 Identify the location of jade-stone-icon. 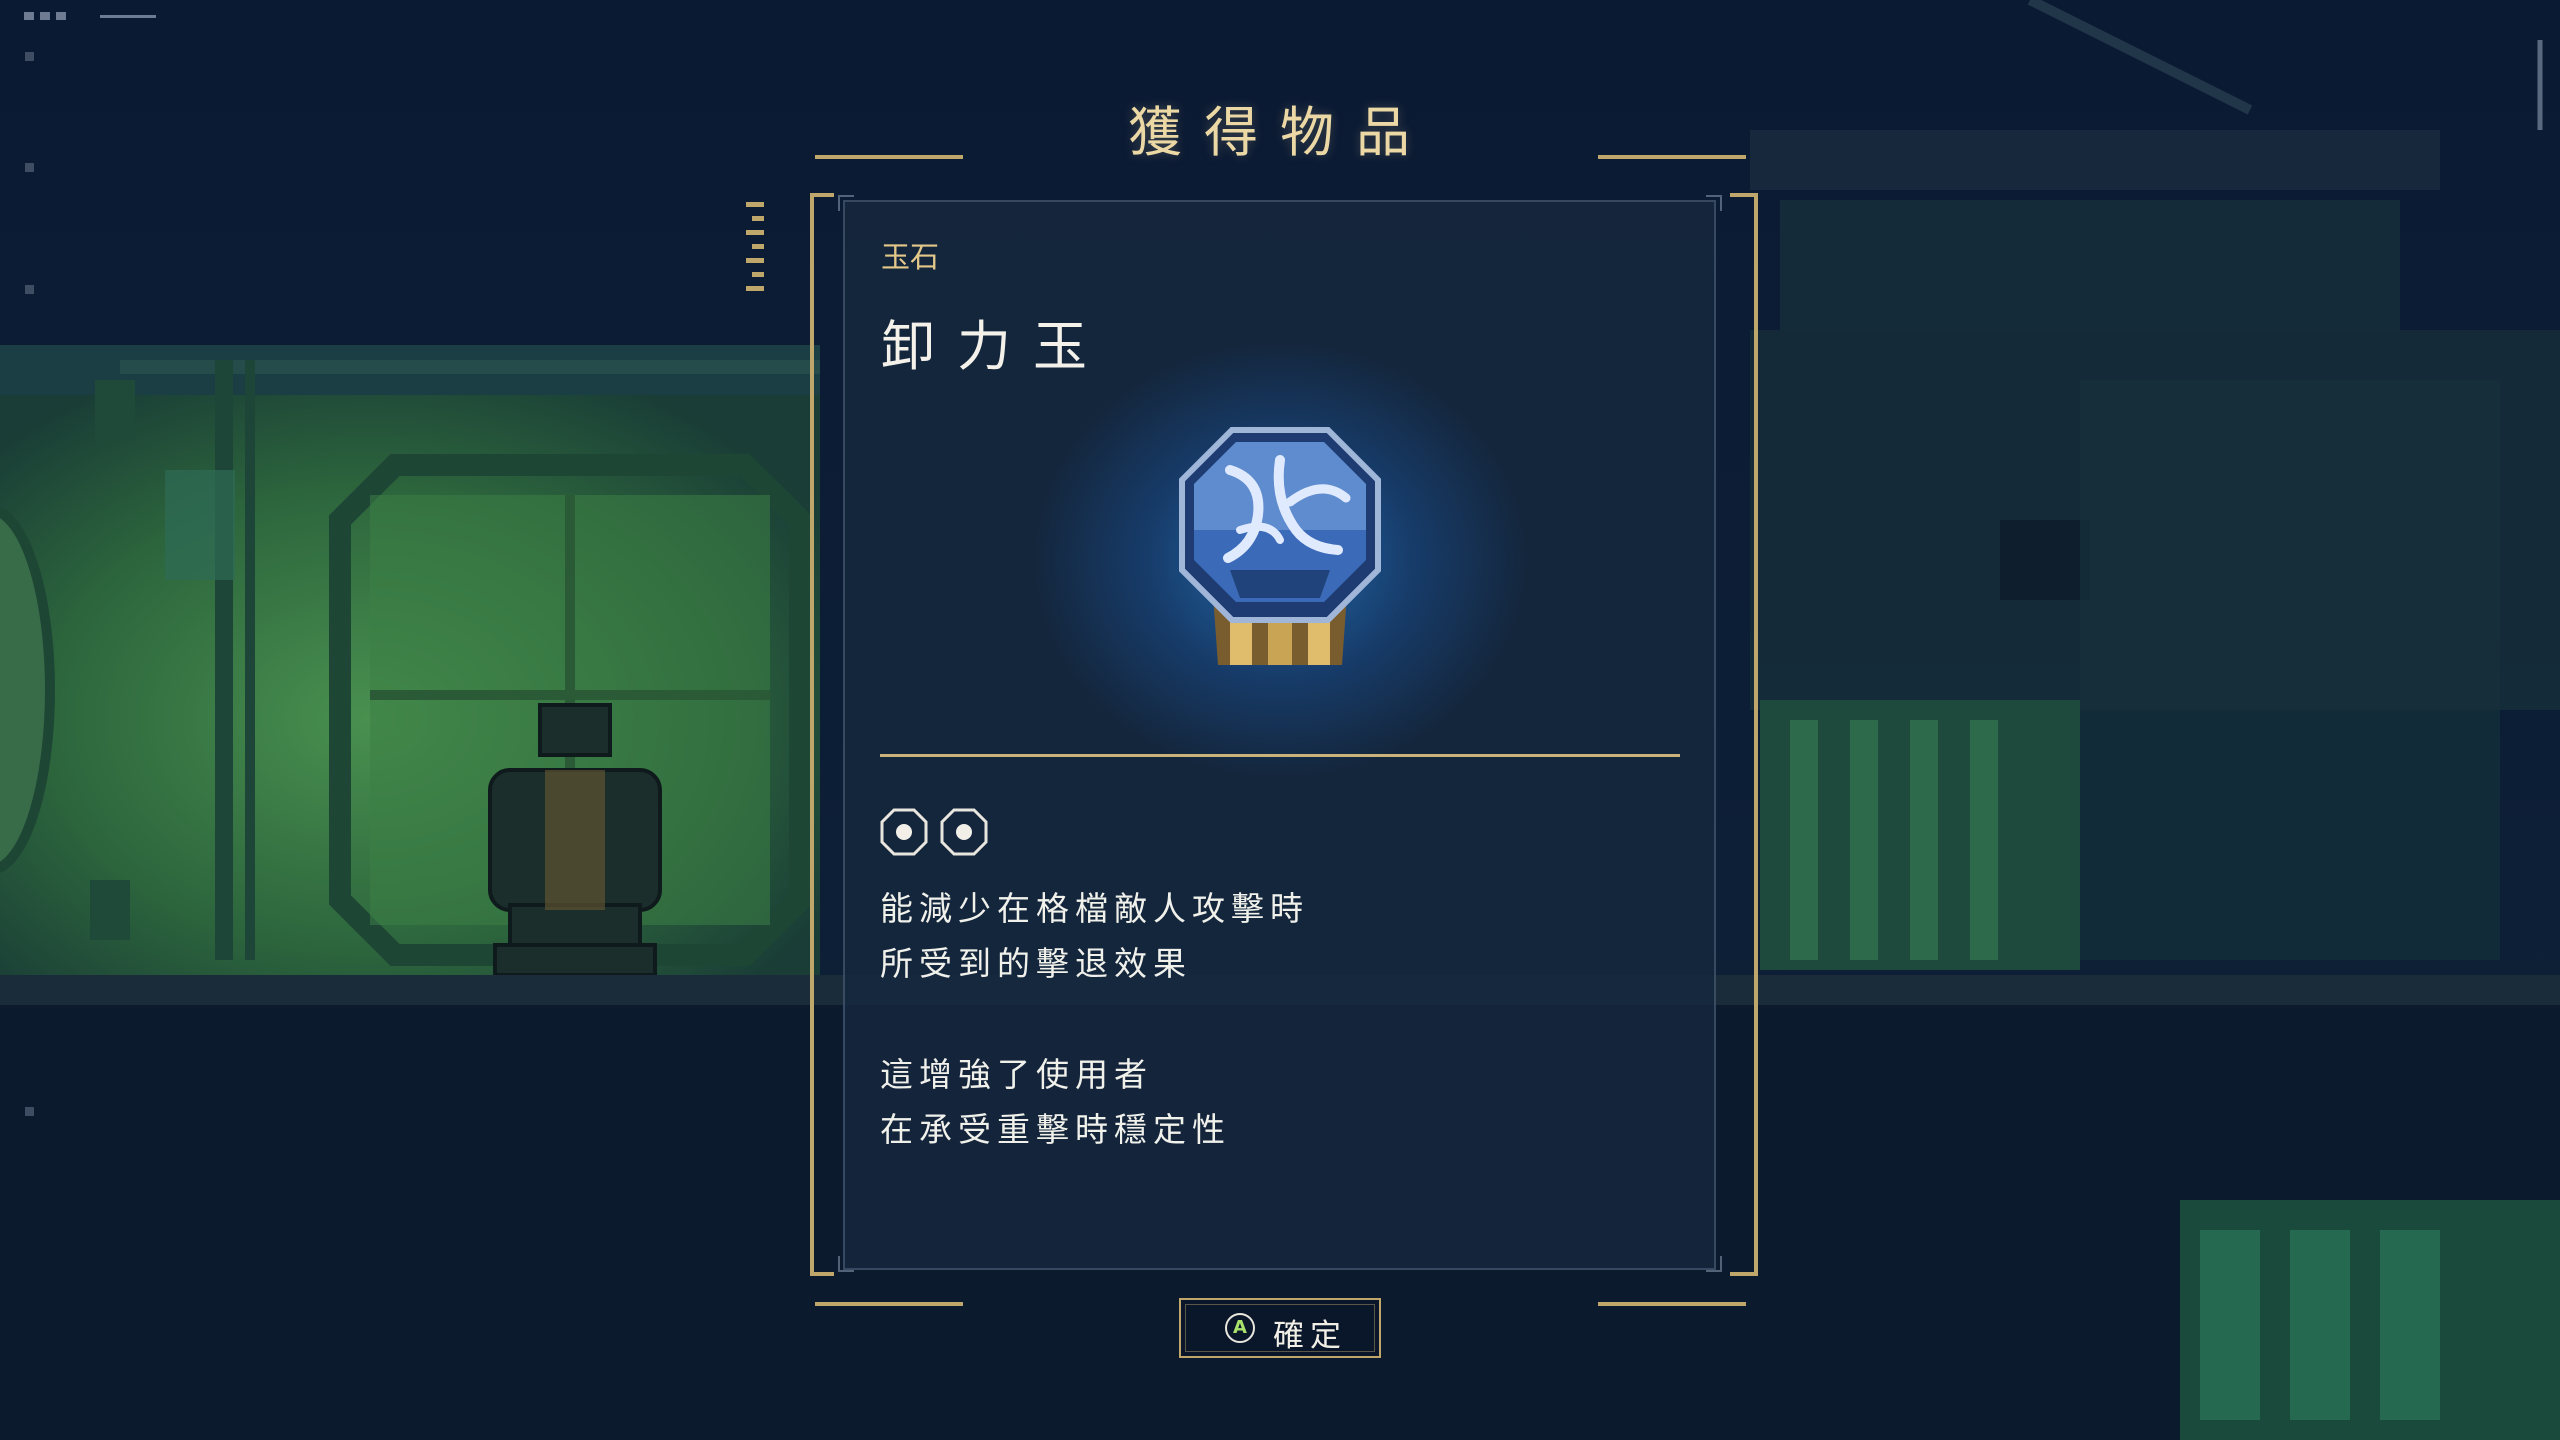
(1280, 546).